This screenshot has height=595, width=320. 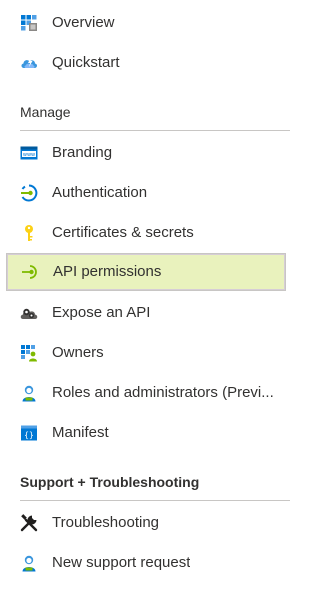 What do you see at coordinates (29, 233) in the screenshot?
I see `key-icon` at bounding box center [29, 233].